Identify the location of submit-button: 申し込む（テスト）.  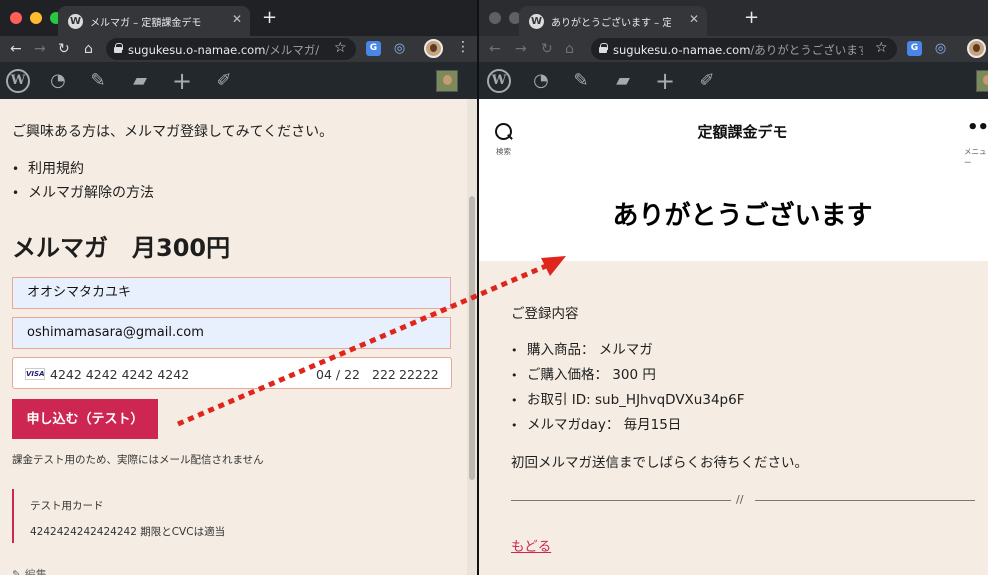
(85, 419).